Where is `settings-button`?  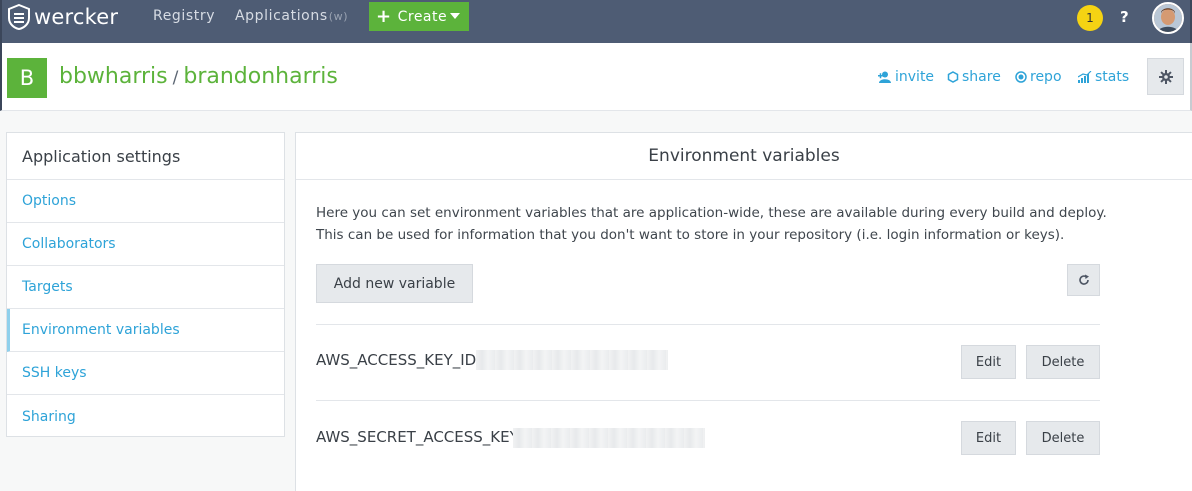 settings-button is located at coordinates (1165, 76).